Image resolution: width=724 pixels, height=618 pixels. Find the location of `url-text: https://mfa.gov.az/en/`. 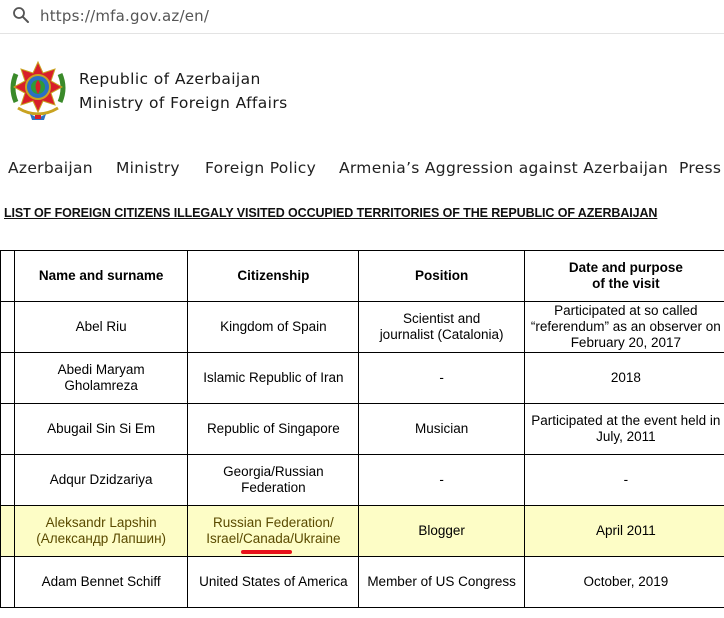

url-text: https://mfa.gov.az/en/ is located at coordinates (124, 16).